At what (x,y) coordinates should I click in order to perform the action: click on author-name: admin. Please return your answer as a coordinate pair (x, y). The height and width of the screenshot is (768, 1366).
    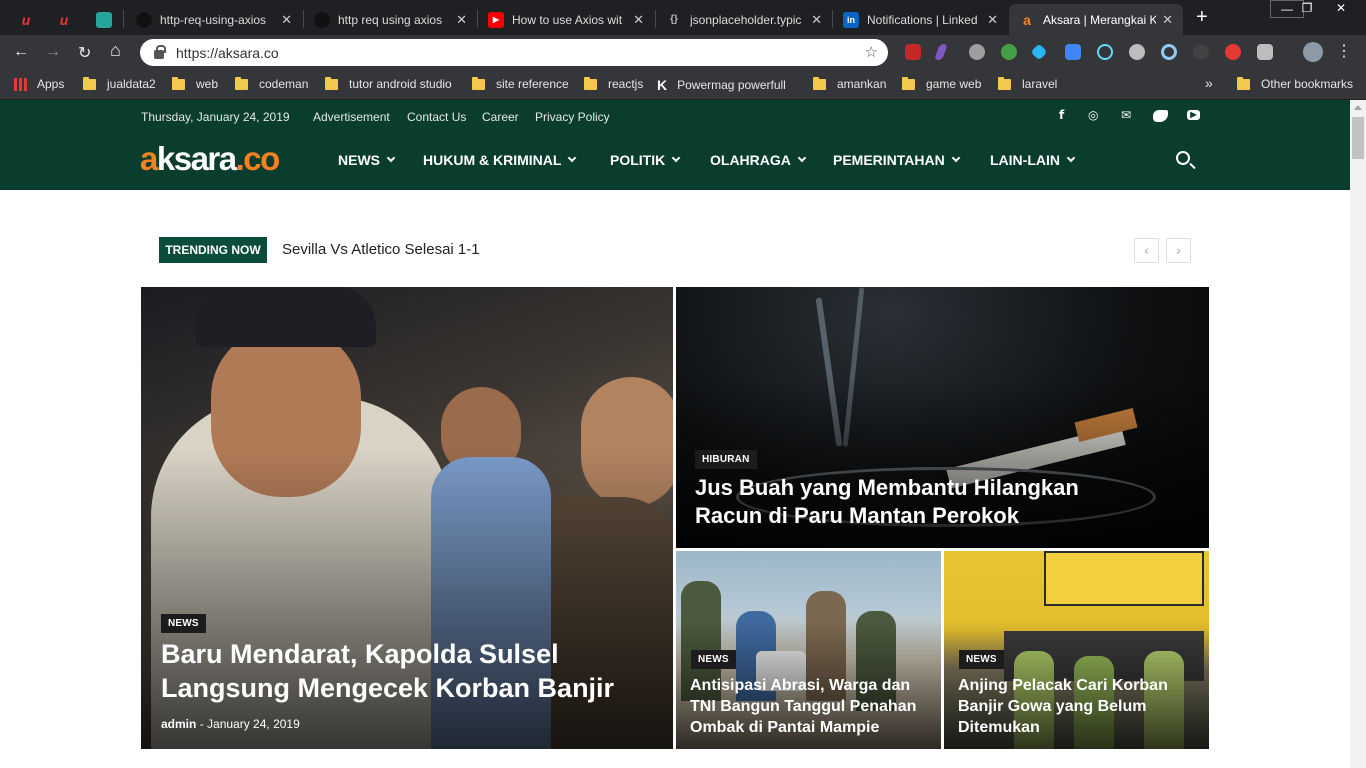
    Looking at the image, I should click on (178, 724).